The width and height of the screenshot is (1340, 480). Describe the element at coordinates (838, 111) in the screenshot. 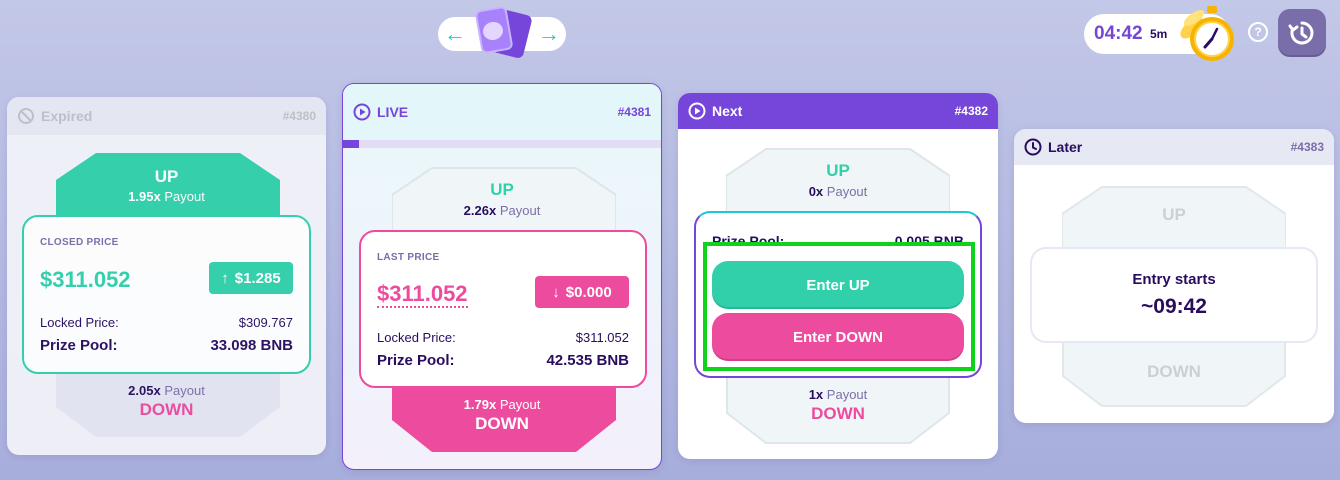

I see `next-card-header: Next #4382` at that location.